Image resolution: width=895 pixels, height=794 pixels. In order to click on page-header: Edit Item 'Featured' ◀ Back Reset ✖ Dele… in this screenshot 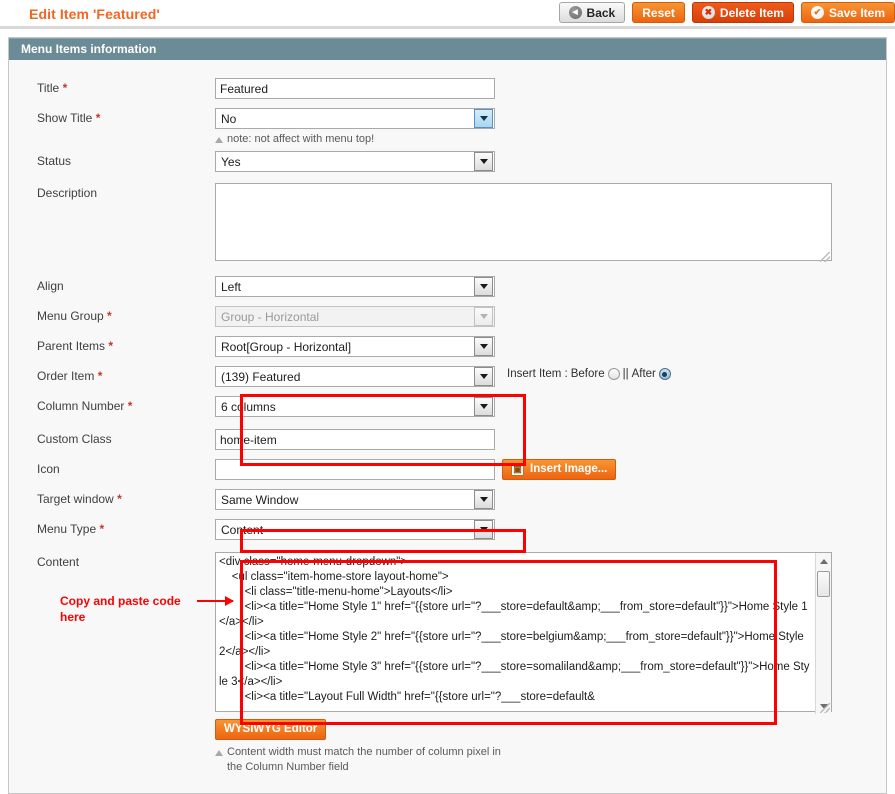, I will do `click(447, 14)`.